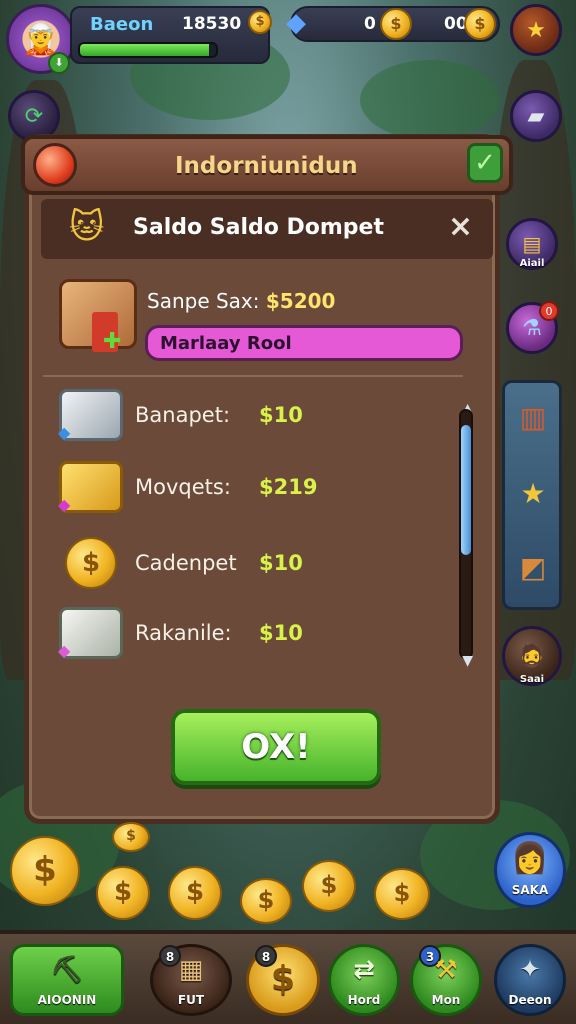 This screenshot has width=576, height=1024. What do you see at coordinates (466, 490) in the screenshot?
I see `scrollbar-thumb` at bounding box center [466, 490].